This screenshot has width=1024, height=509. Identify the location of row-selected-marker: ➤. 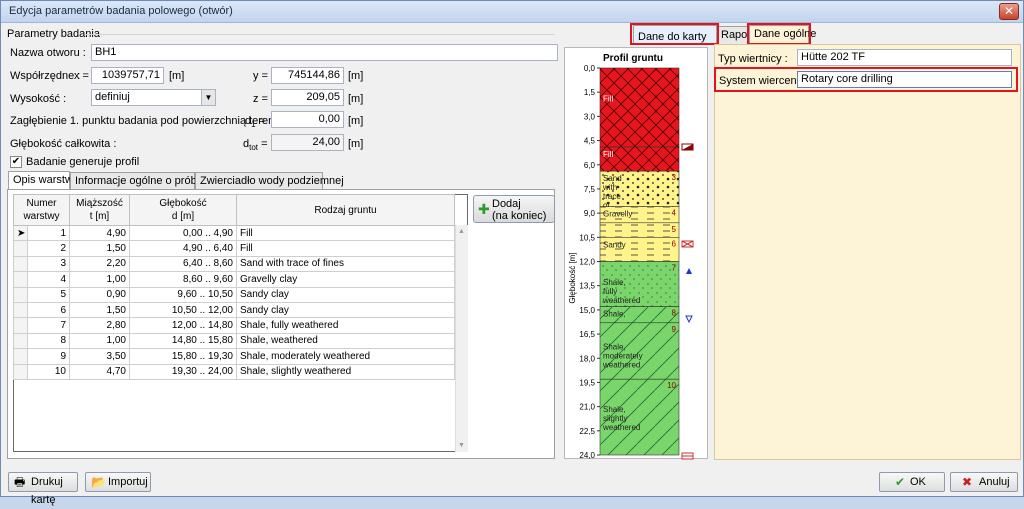
(20, 233).